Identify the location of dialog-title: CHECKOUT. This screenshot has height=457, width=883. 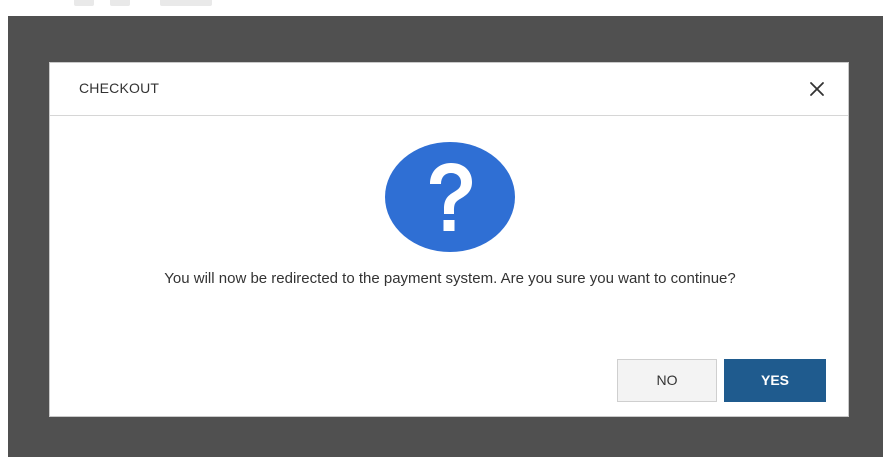
(119, 88).